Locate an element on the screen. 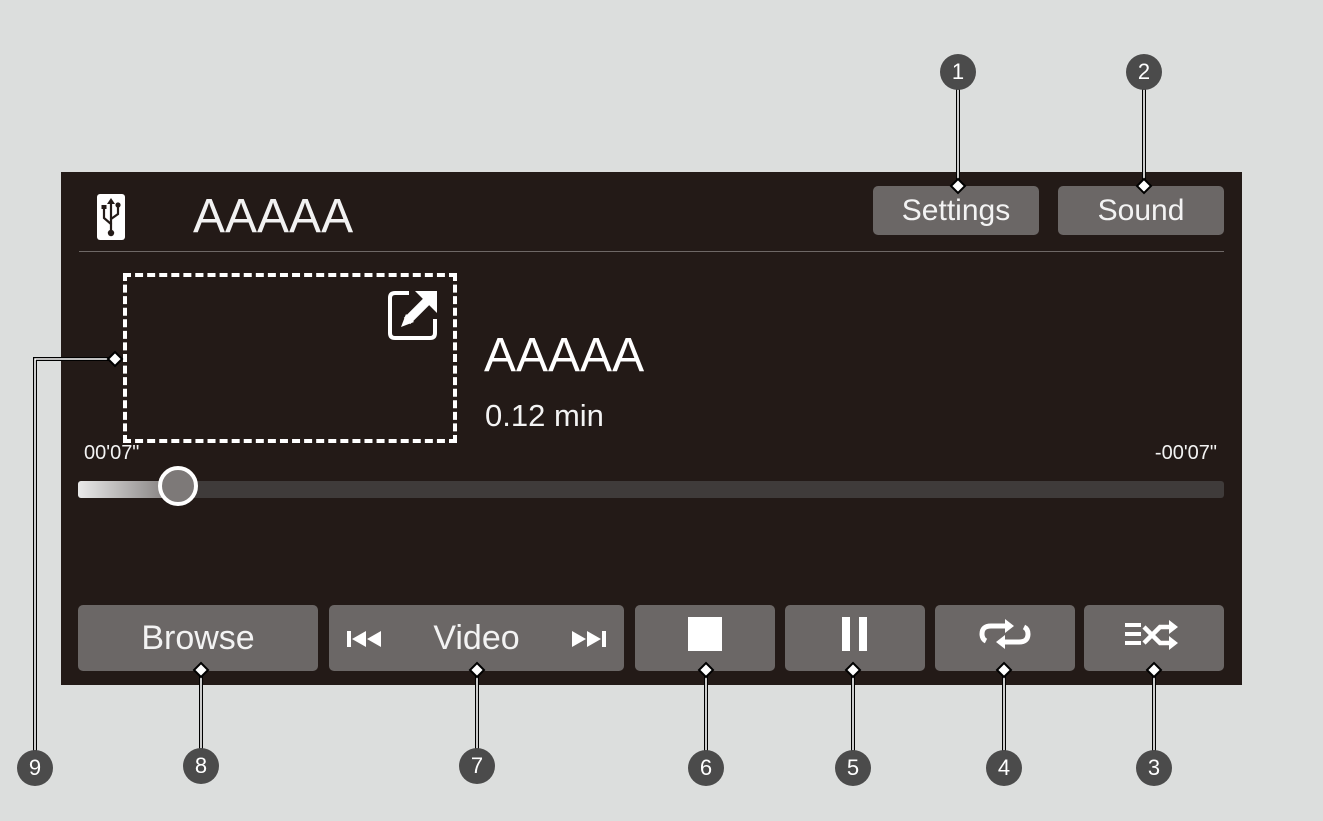 This screenshot has height=821, width=1323. callout-badge: 7 is located at coordinates (477, 766).